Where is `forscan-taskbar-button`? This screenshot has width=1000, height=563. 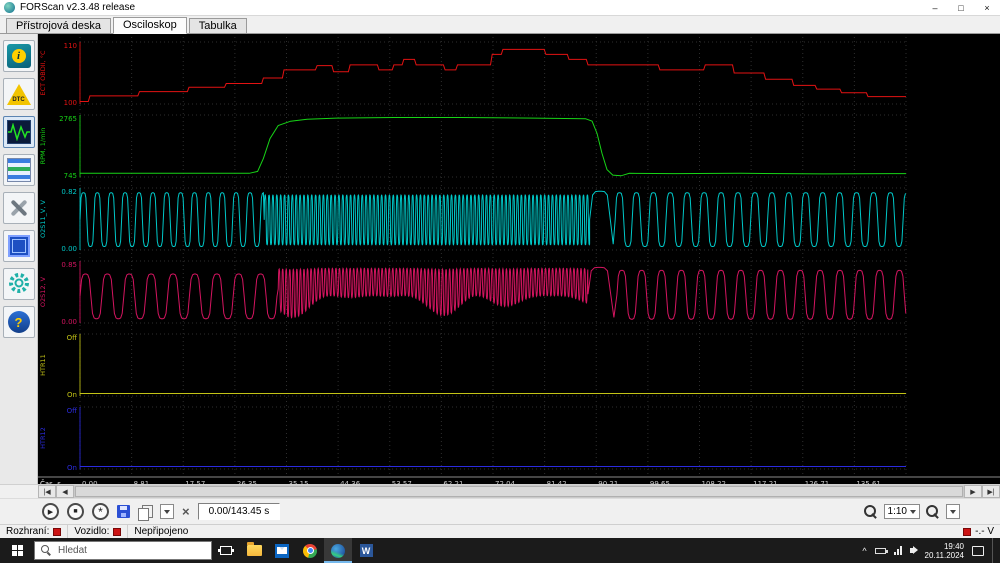 forscan-taskbar-button is located at coordinates (338, 550).